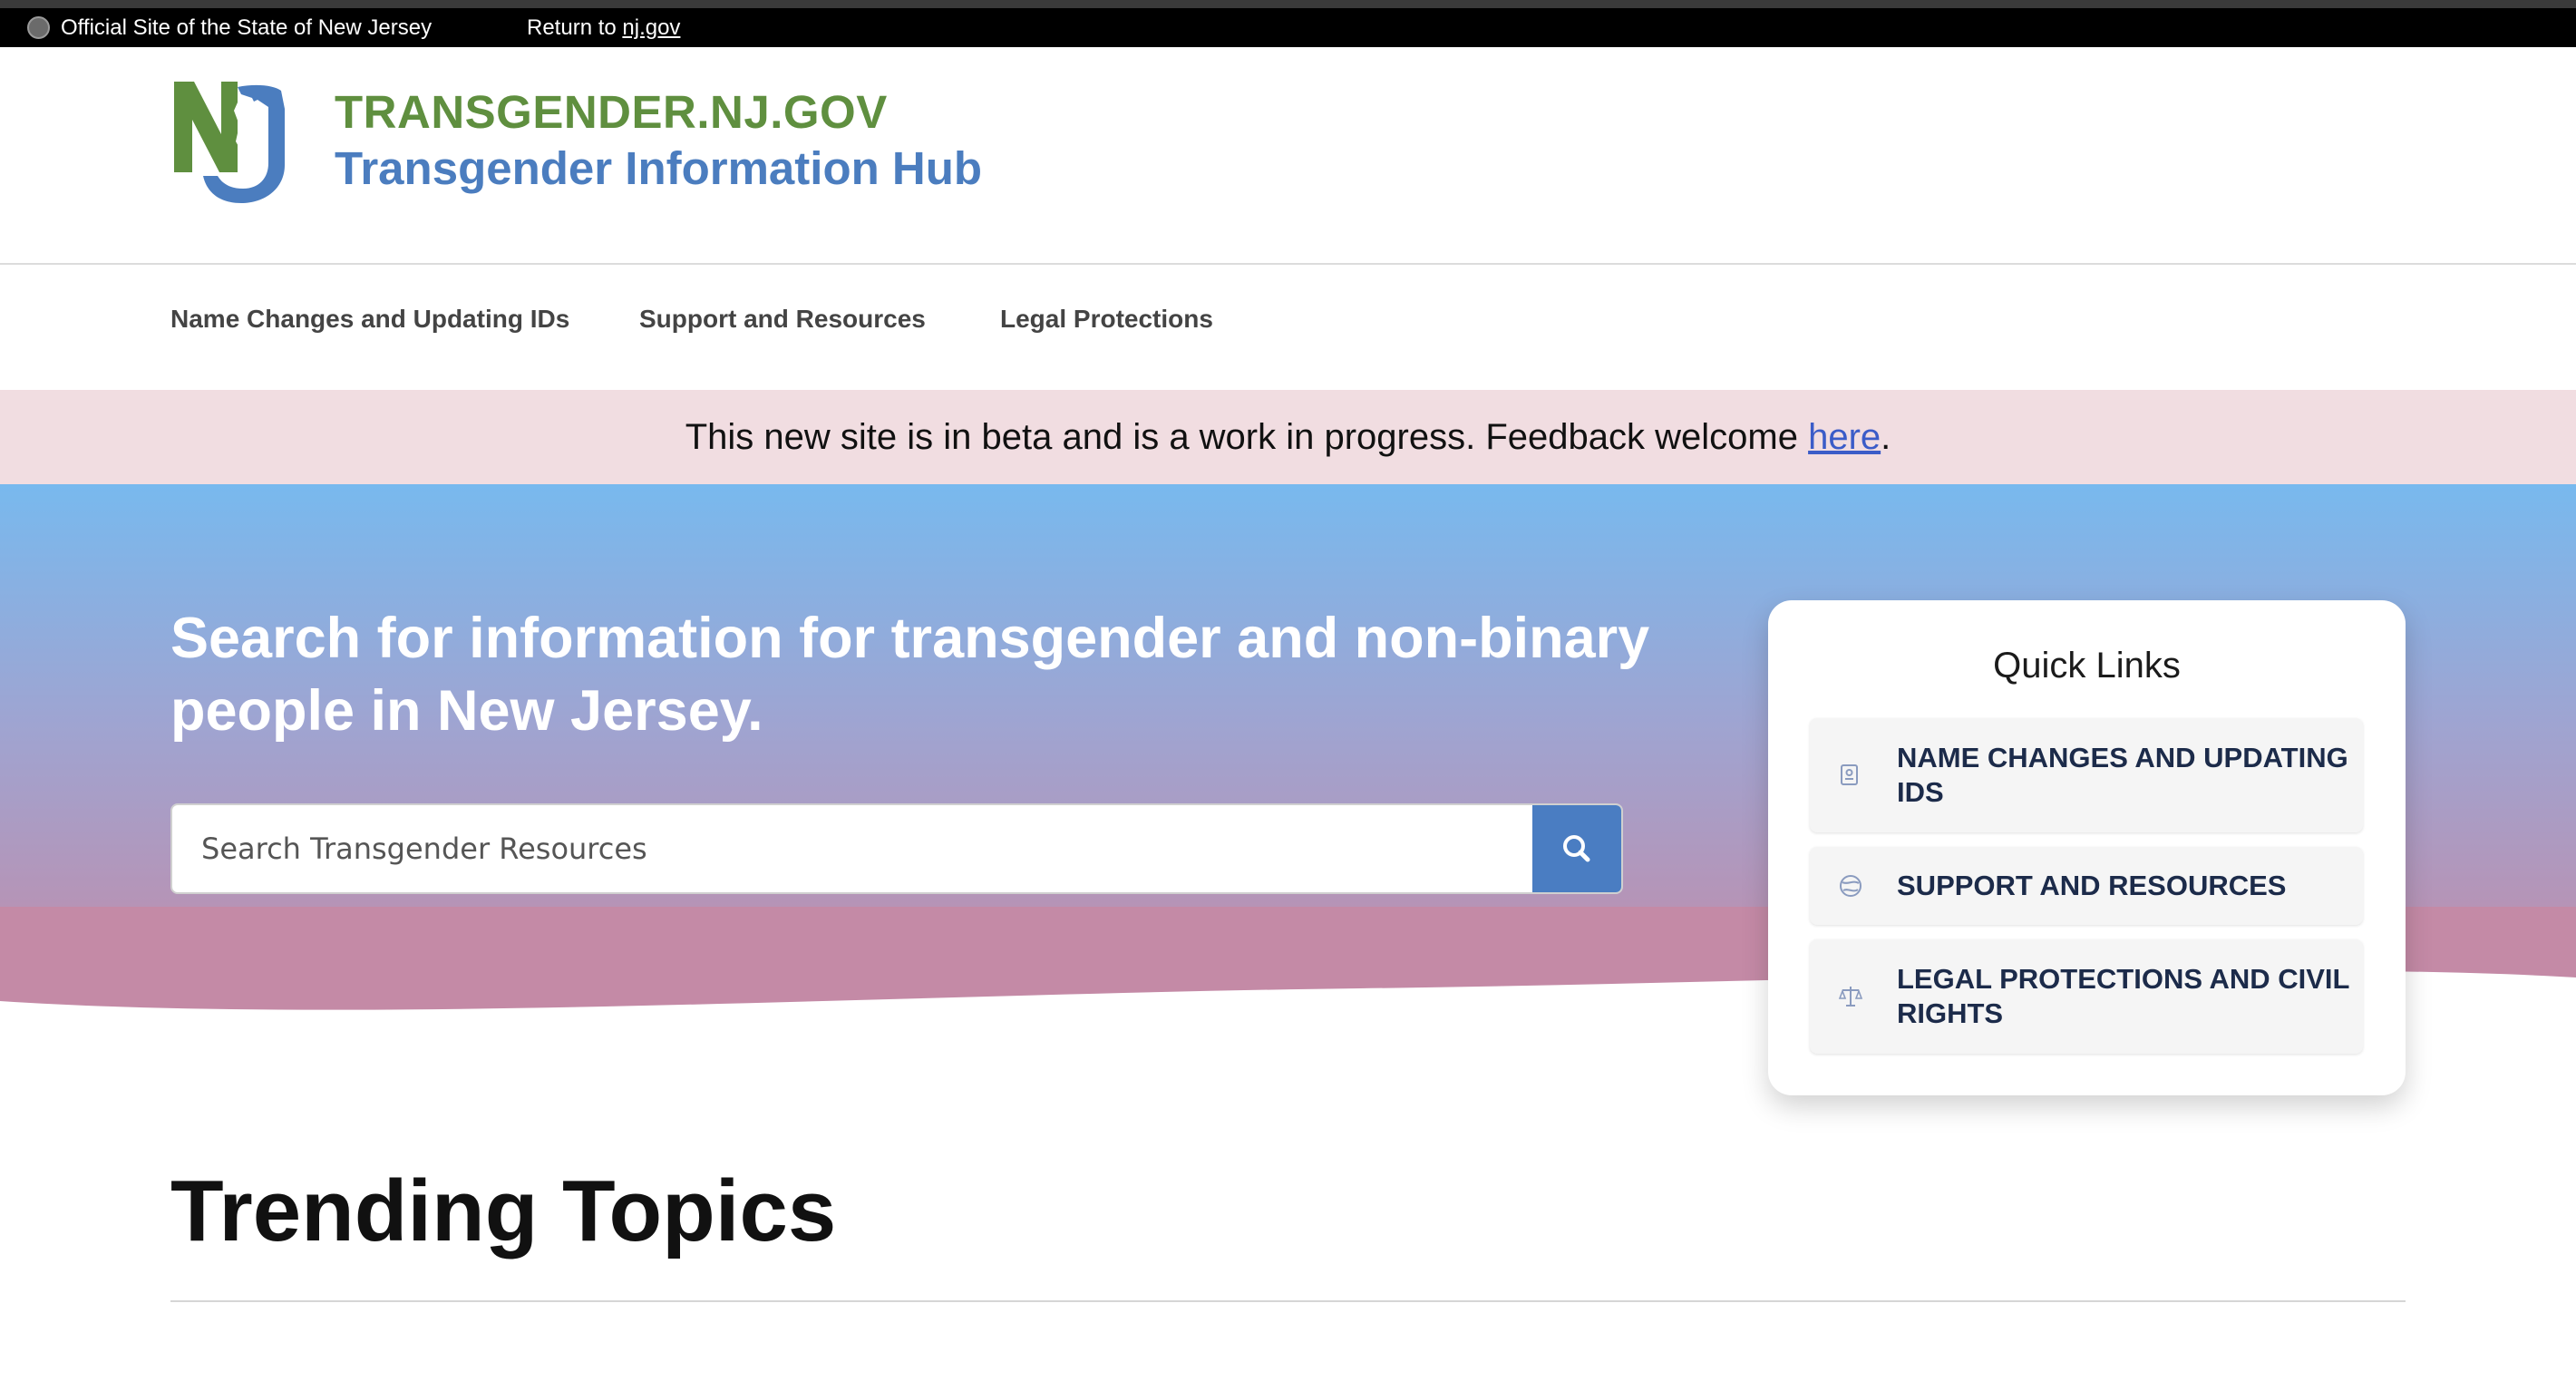 The width and height of the screenshot is (2576, 1381). I want to click on beta-period: ., so click(1886, 437).